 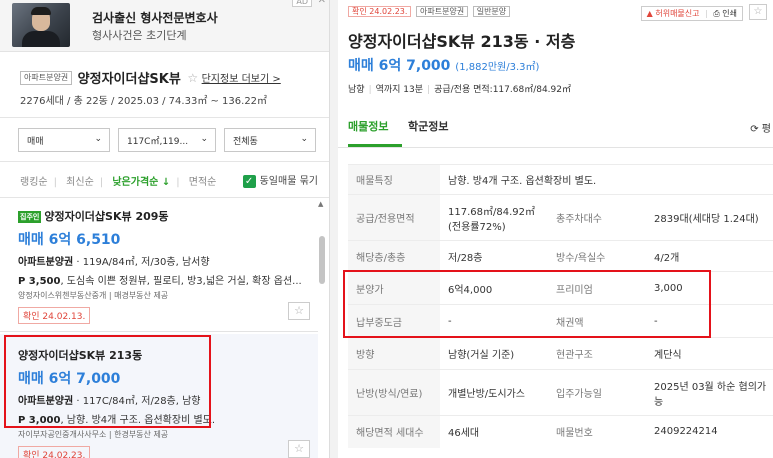 What do you see at coordinates (560, 353) in the screenshot?
I see `table-row: 방향 남향(거실 기준) 현관구조 계단식` at bounding box center [560, 353].